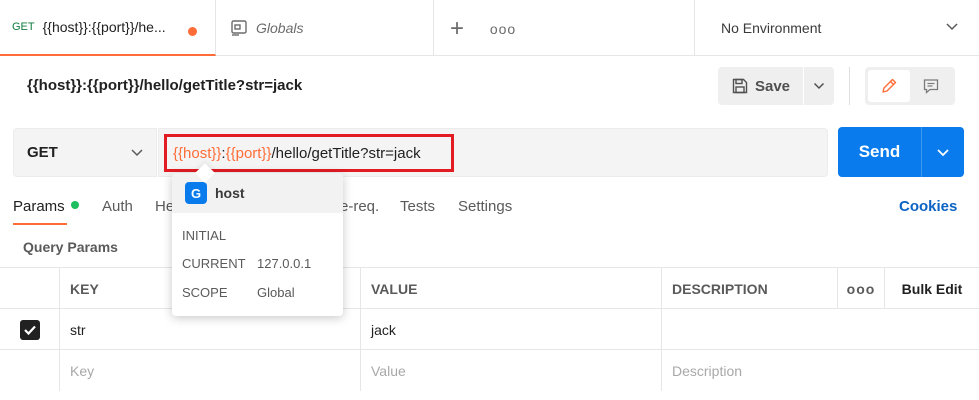 The image size is (979, 400). Describe the element at coordinates (192, 31) in the screenshot. I see `unsaved-dot-icon` at that location.